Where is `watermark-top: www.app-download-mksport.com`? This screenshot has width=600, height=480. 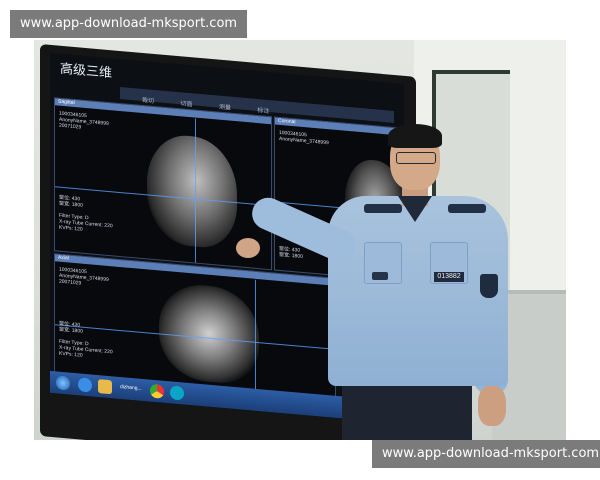 watermark-top: www.app-download-mksport.com is located at coordinates (129, 24).